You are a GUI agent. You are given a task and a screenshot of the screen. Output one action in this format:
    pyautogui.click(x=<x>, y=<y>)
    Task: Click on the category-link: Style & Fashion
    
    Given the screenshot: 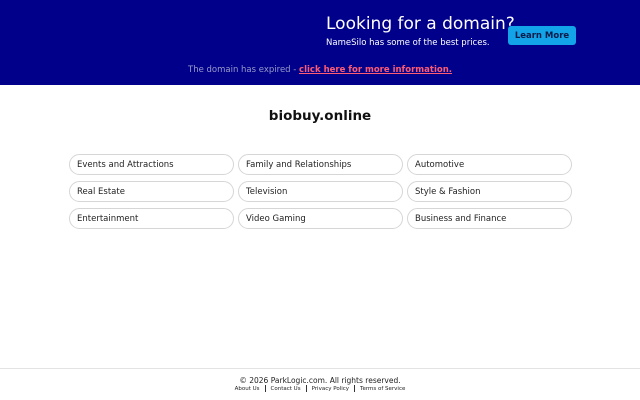 What is the action you would take?
    pyautogui.click(x=489, y=191)
    